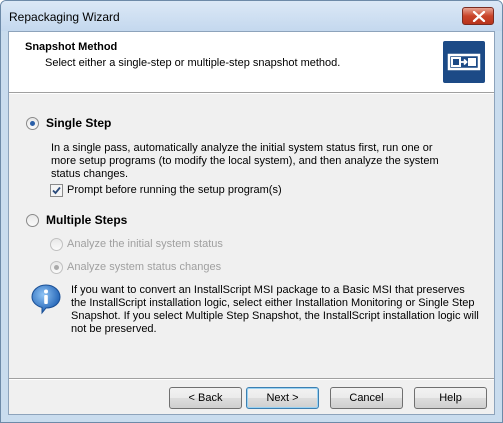  What do you see at coordinates (56, 267) in the screenshot?
I see `analyze-changes-radio` at bounding box center [56, 267].